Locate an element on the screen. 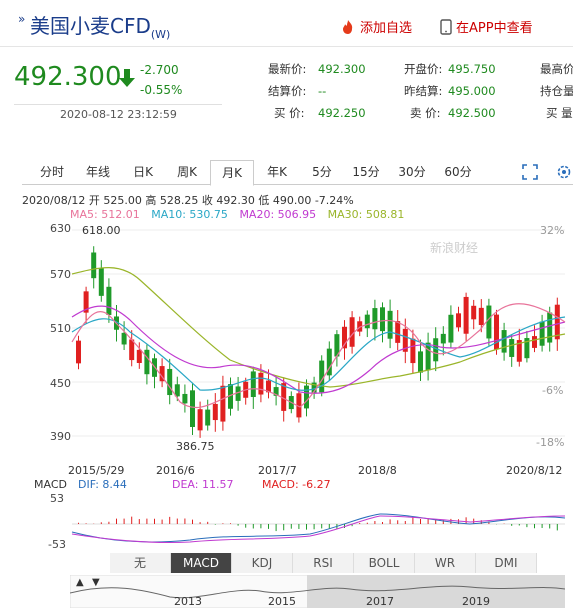  tab-nianxian: 年线 is located at coordinates (98, 172).